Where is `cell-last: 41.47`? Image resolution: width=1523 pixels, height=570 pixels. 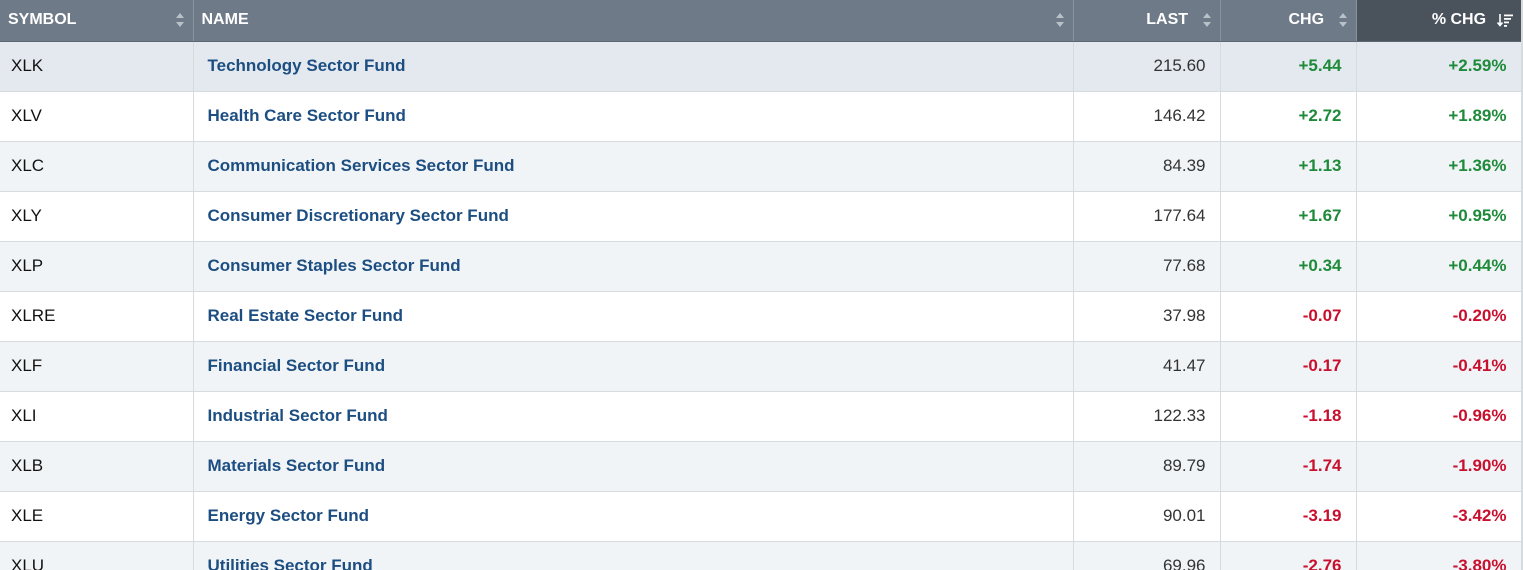
cell-last: 41.47 is located at coordinates (1147, 366).